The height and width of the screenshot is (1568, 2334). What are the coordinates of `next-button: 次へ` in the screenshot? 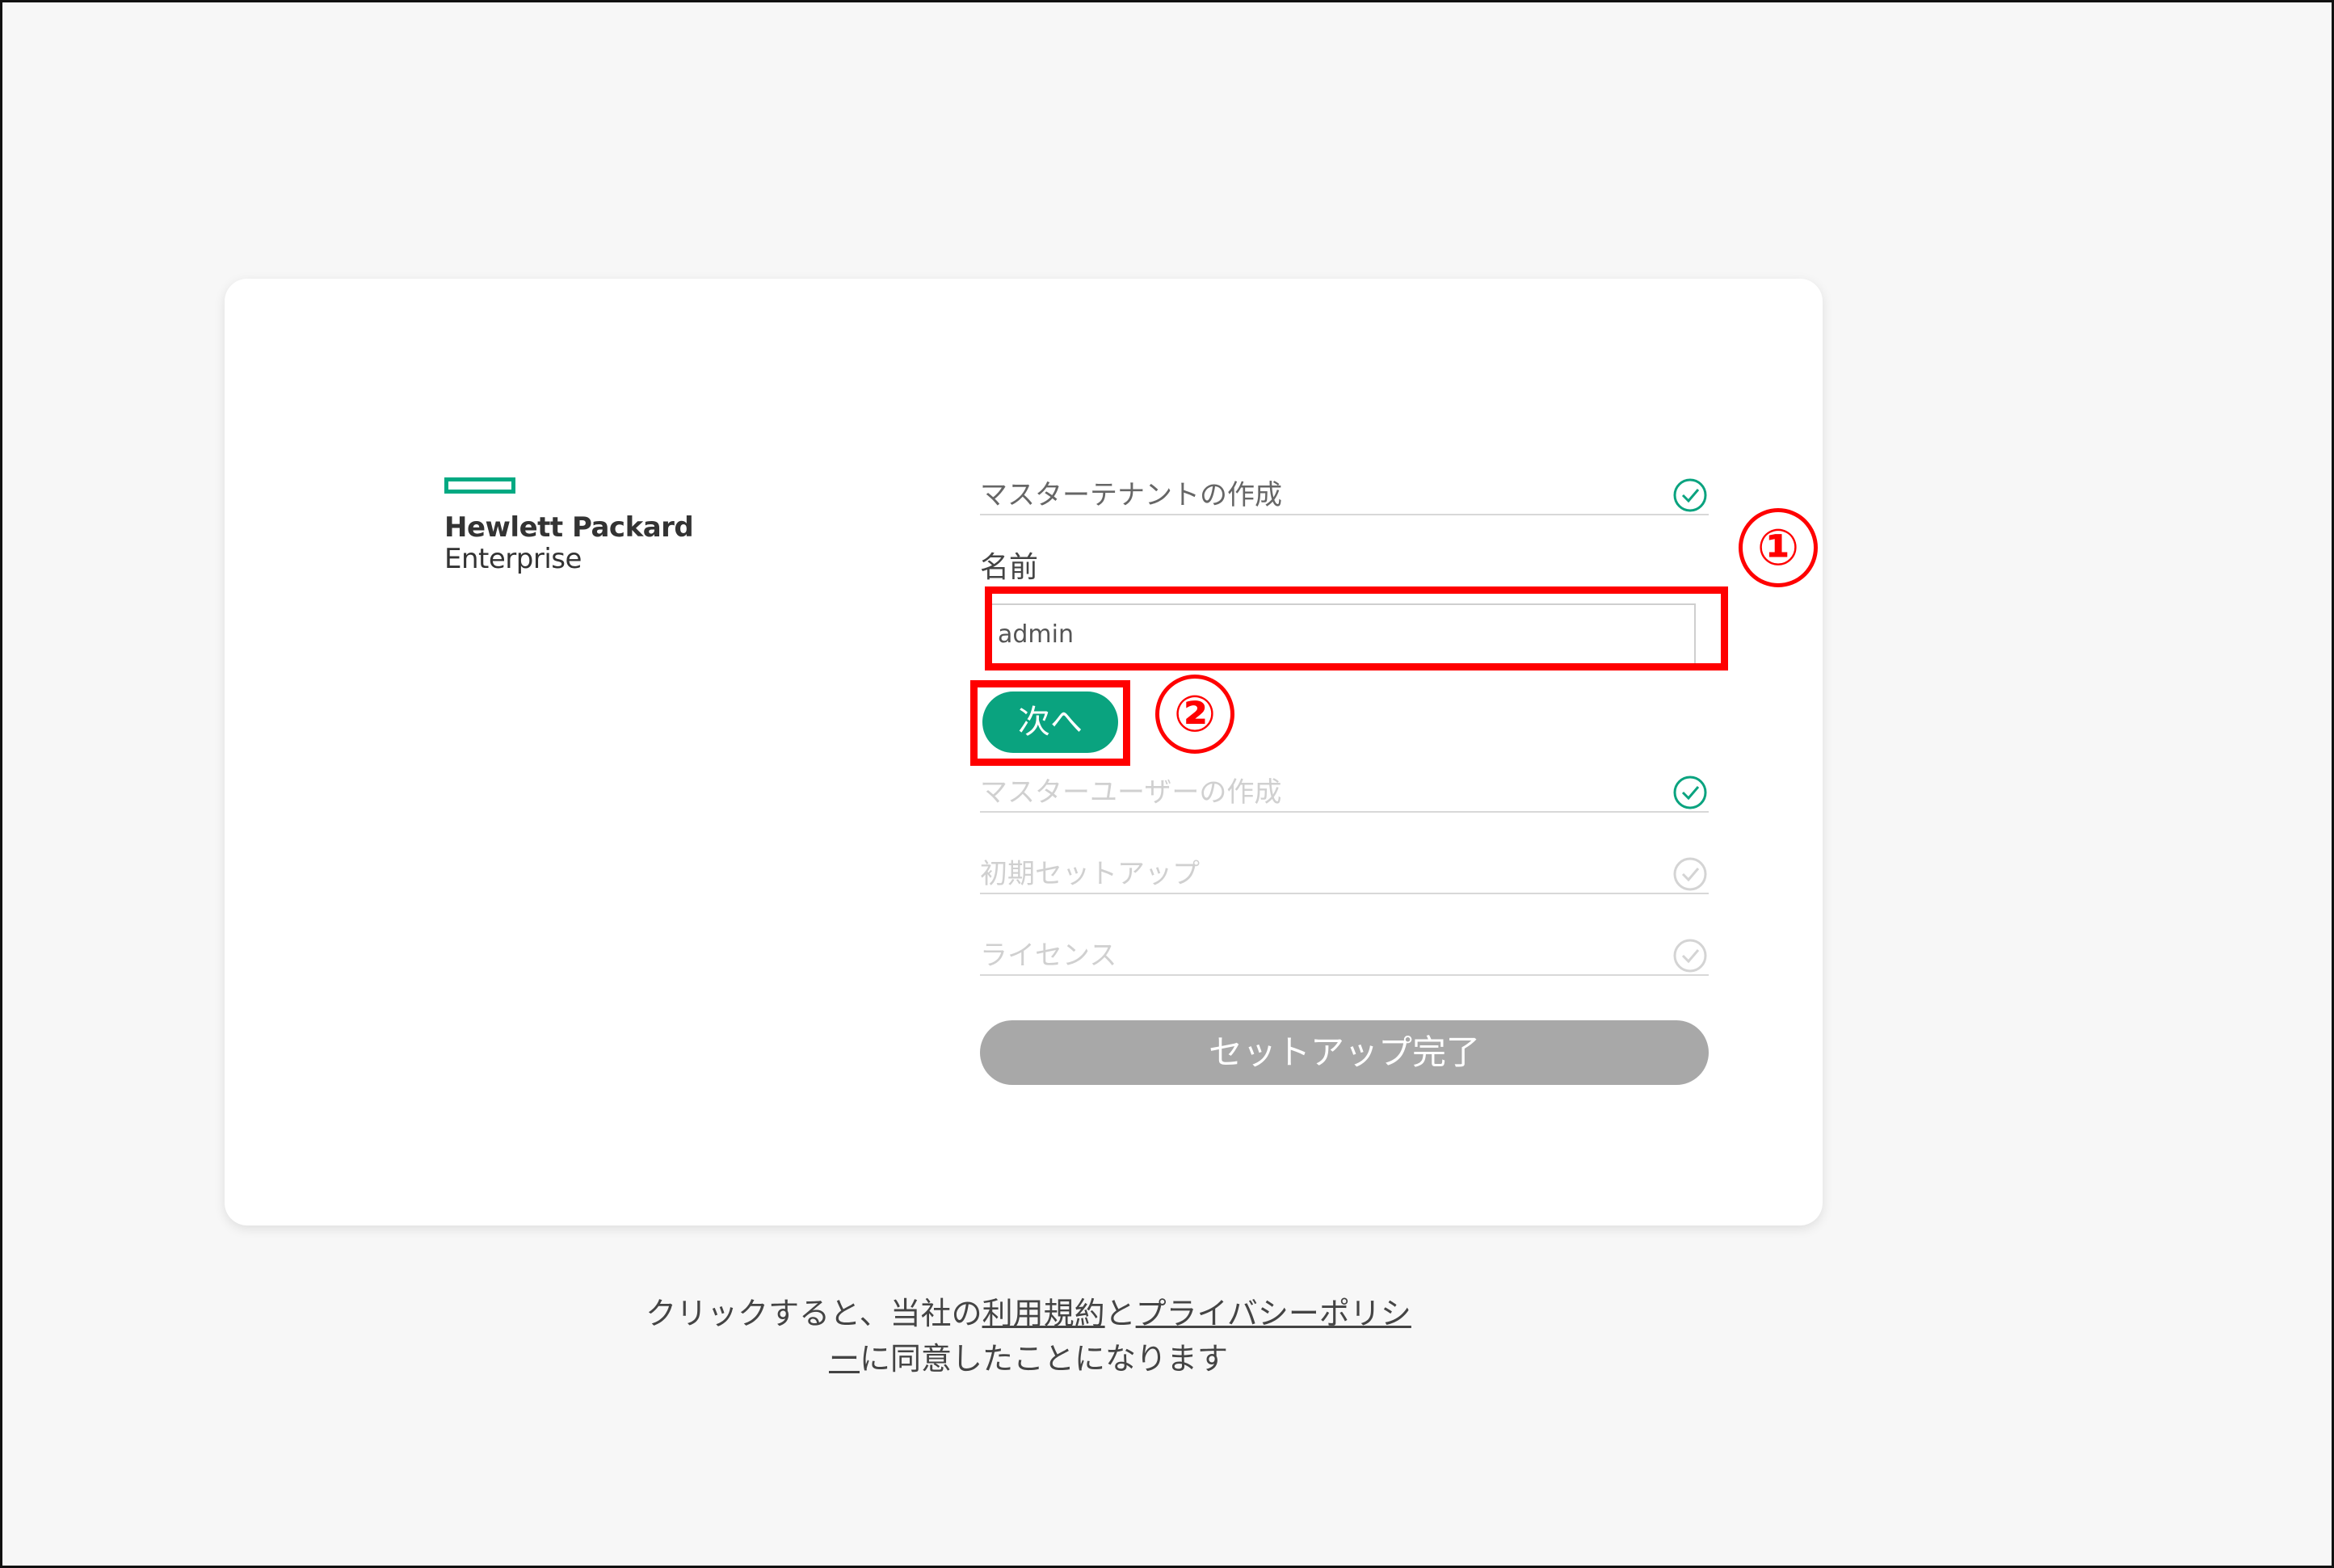 It's located at (1050, 723).